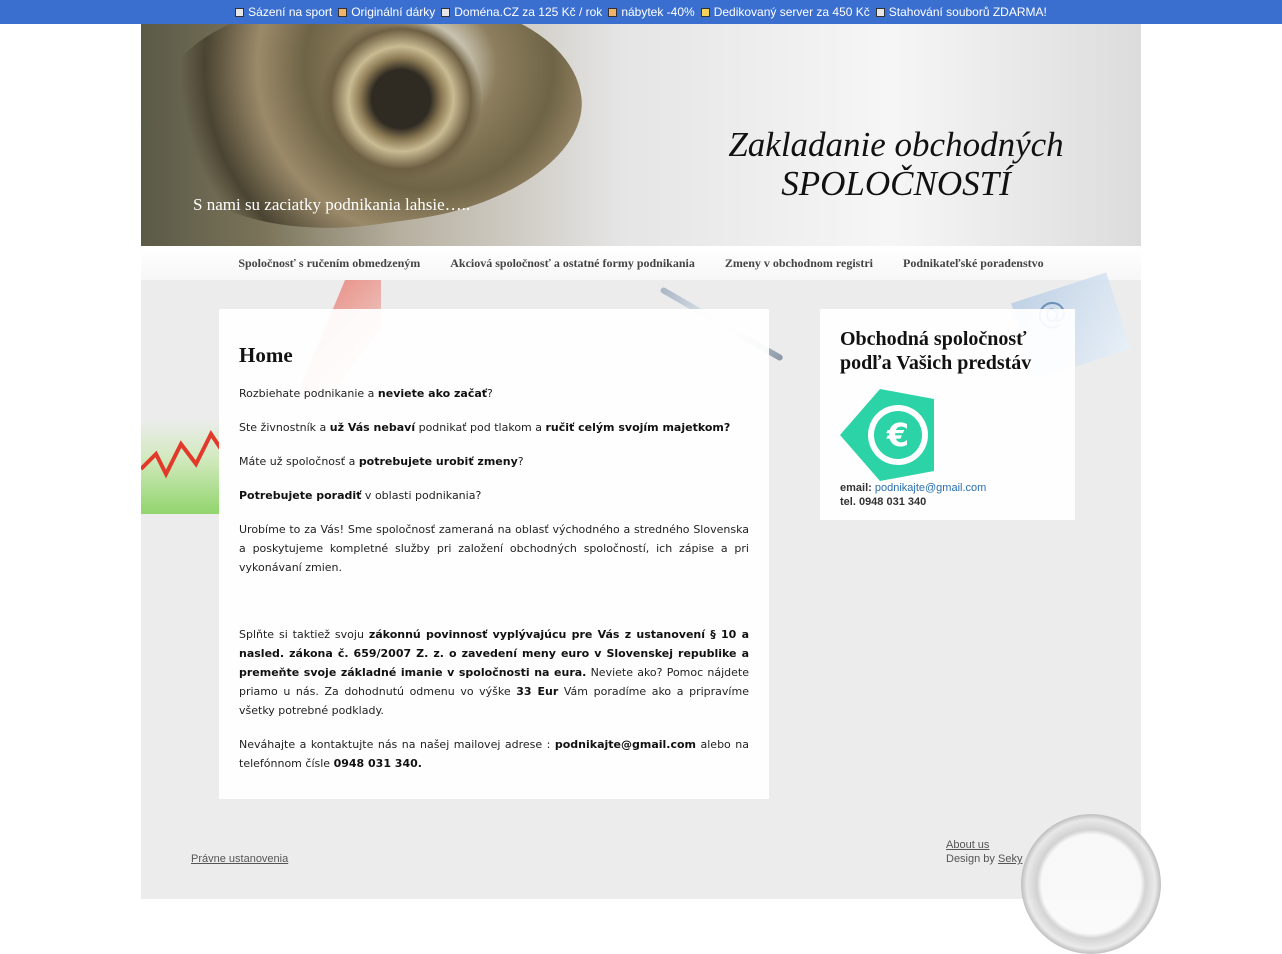 The width and height of the screenshot is (1282, 954). I want to click on header-slogan: S nami su zaciatky podnikania lahsie….., so click(332, 204).